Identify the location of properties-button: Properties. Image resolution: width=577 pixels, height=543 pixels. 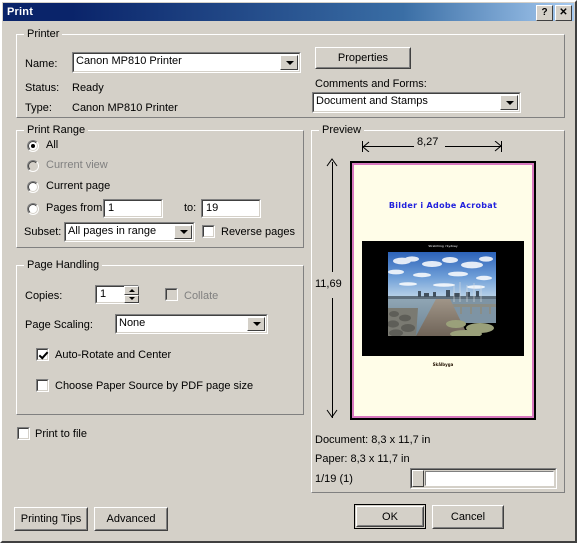
(363, 58).